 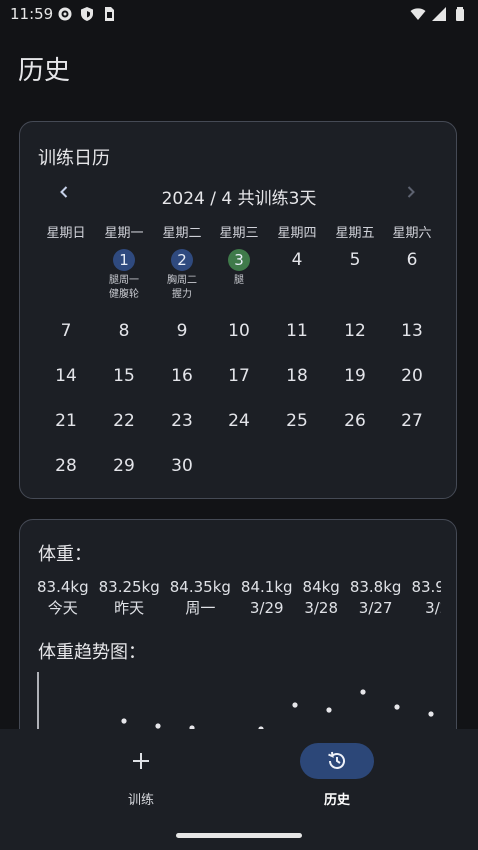 I want to click on calendar-day: 19, so click(x=355, y=376).